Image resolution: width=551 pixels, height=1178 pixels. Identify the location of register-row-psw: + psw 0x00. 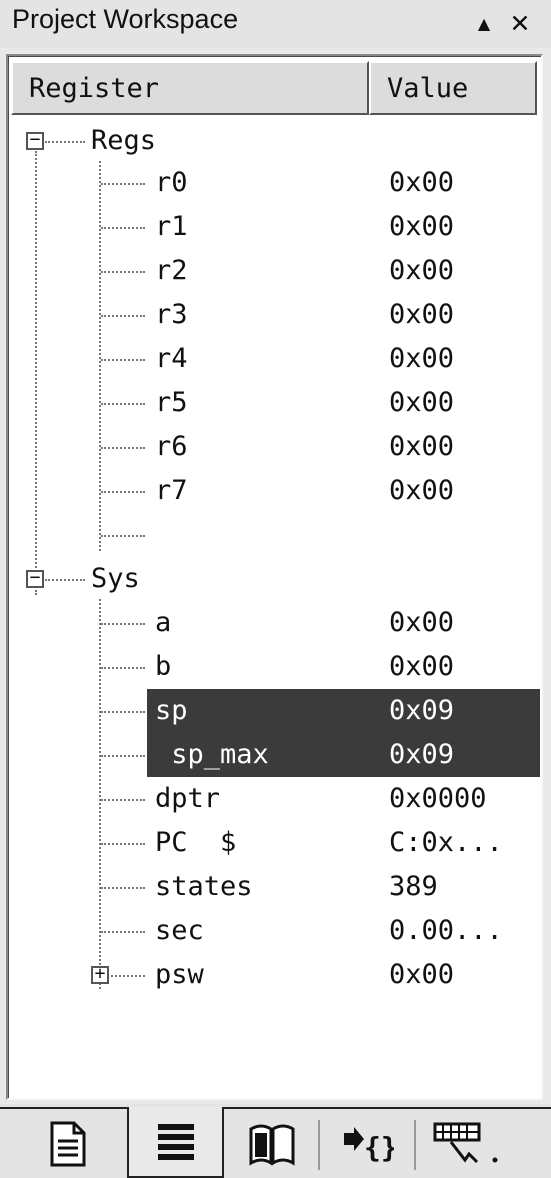
(274, 975).